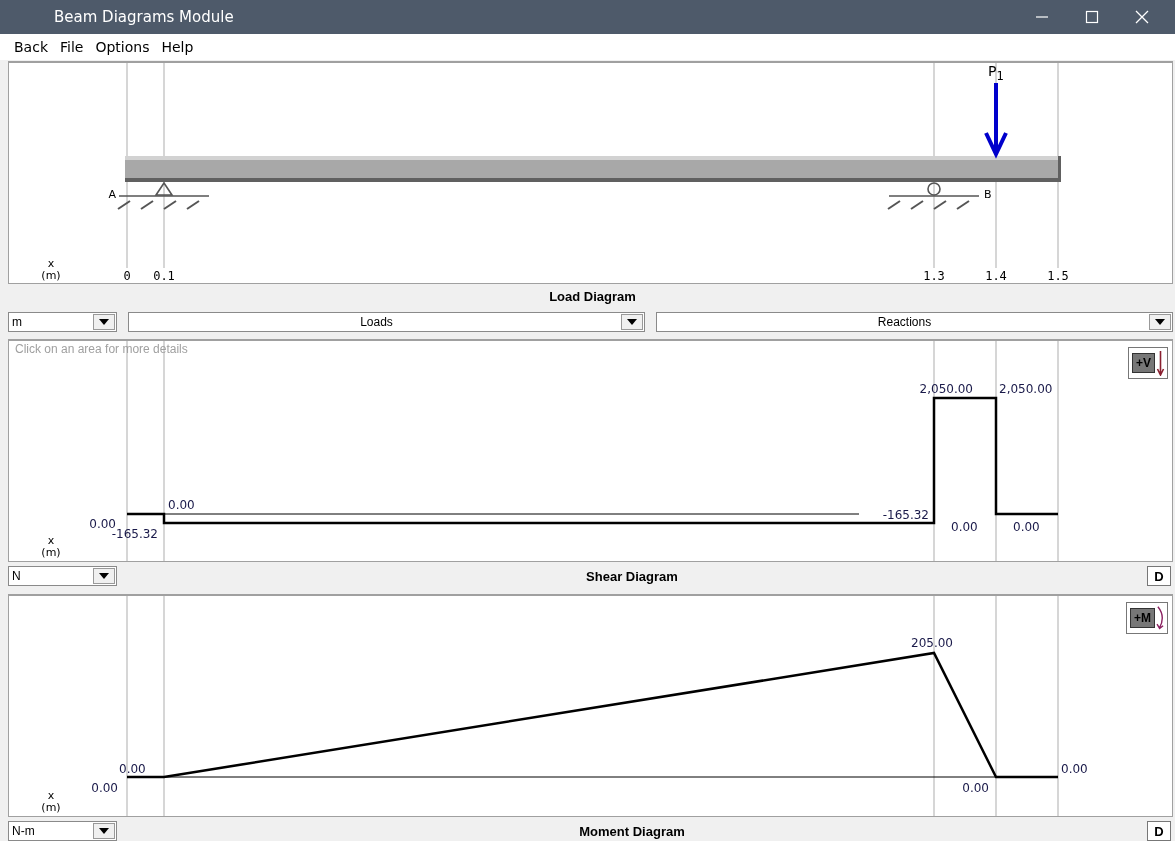 Image resolution: width=1175 pixels, height=841 pixels. Describe the element at coordinates (62, 321) in the screenshot. I see `unit-dropdown: m` at that location.